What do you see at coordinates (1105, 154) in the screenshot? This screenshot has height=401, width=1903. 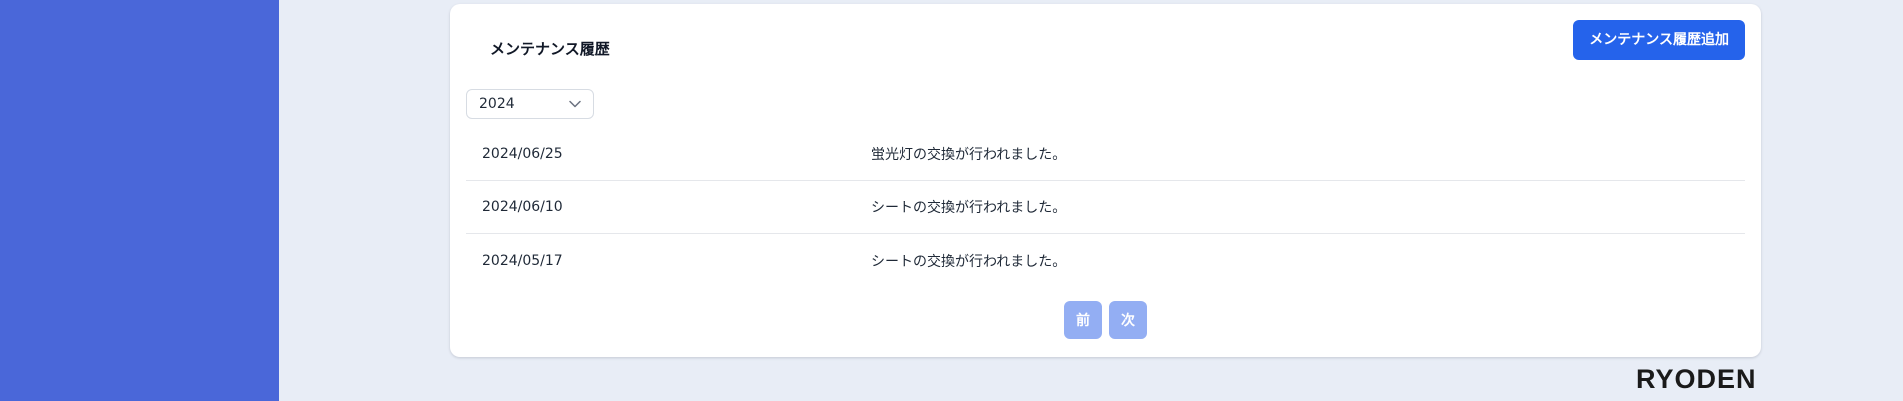 I see `list-item: 2024/06/25 蛍光灯の交換が行われました。` at bounding box center [1105, 154].